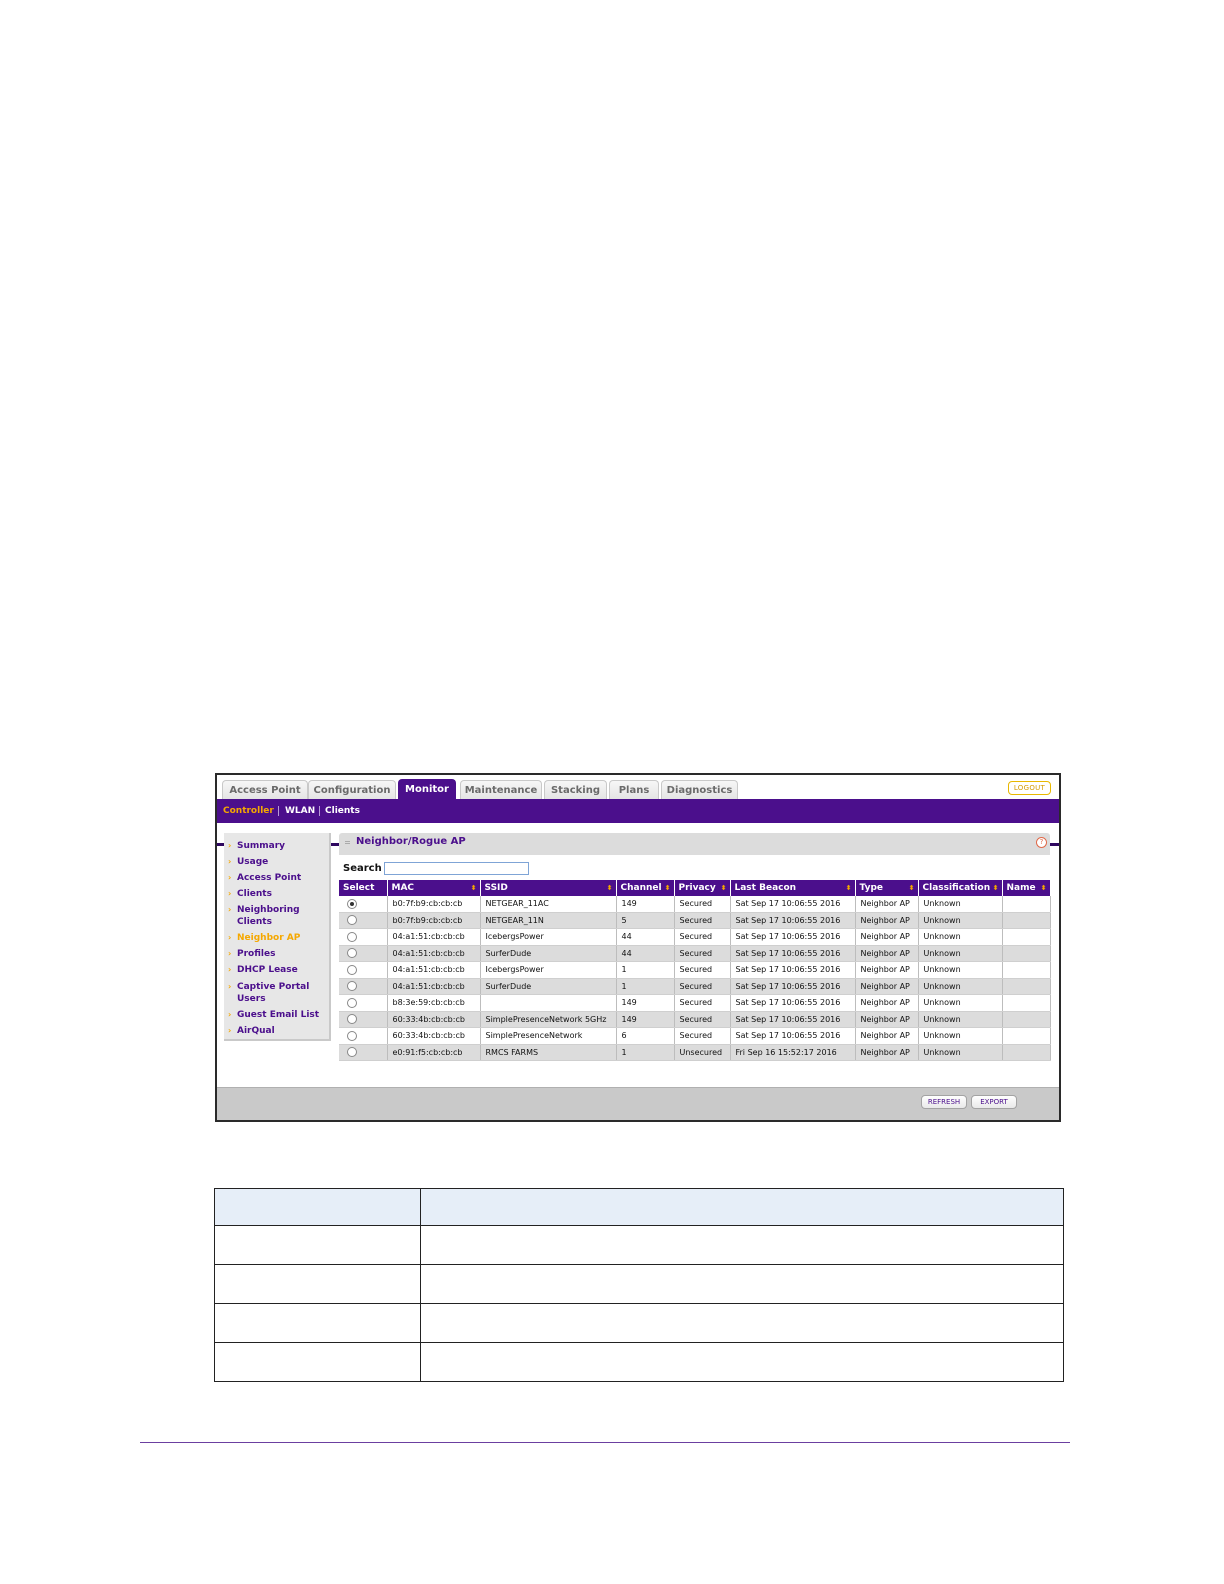 The width and height of the screenshot is (1224, 1584). Describe the element at coordinates (645, 888) in the screenshot. I see `column-header-channel: Channel ⬍` at that location.